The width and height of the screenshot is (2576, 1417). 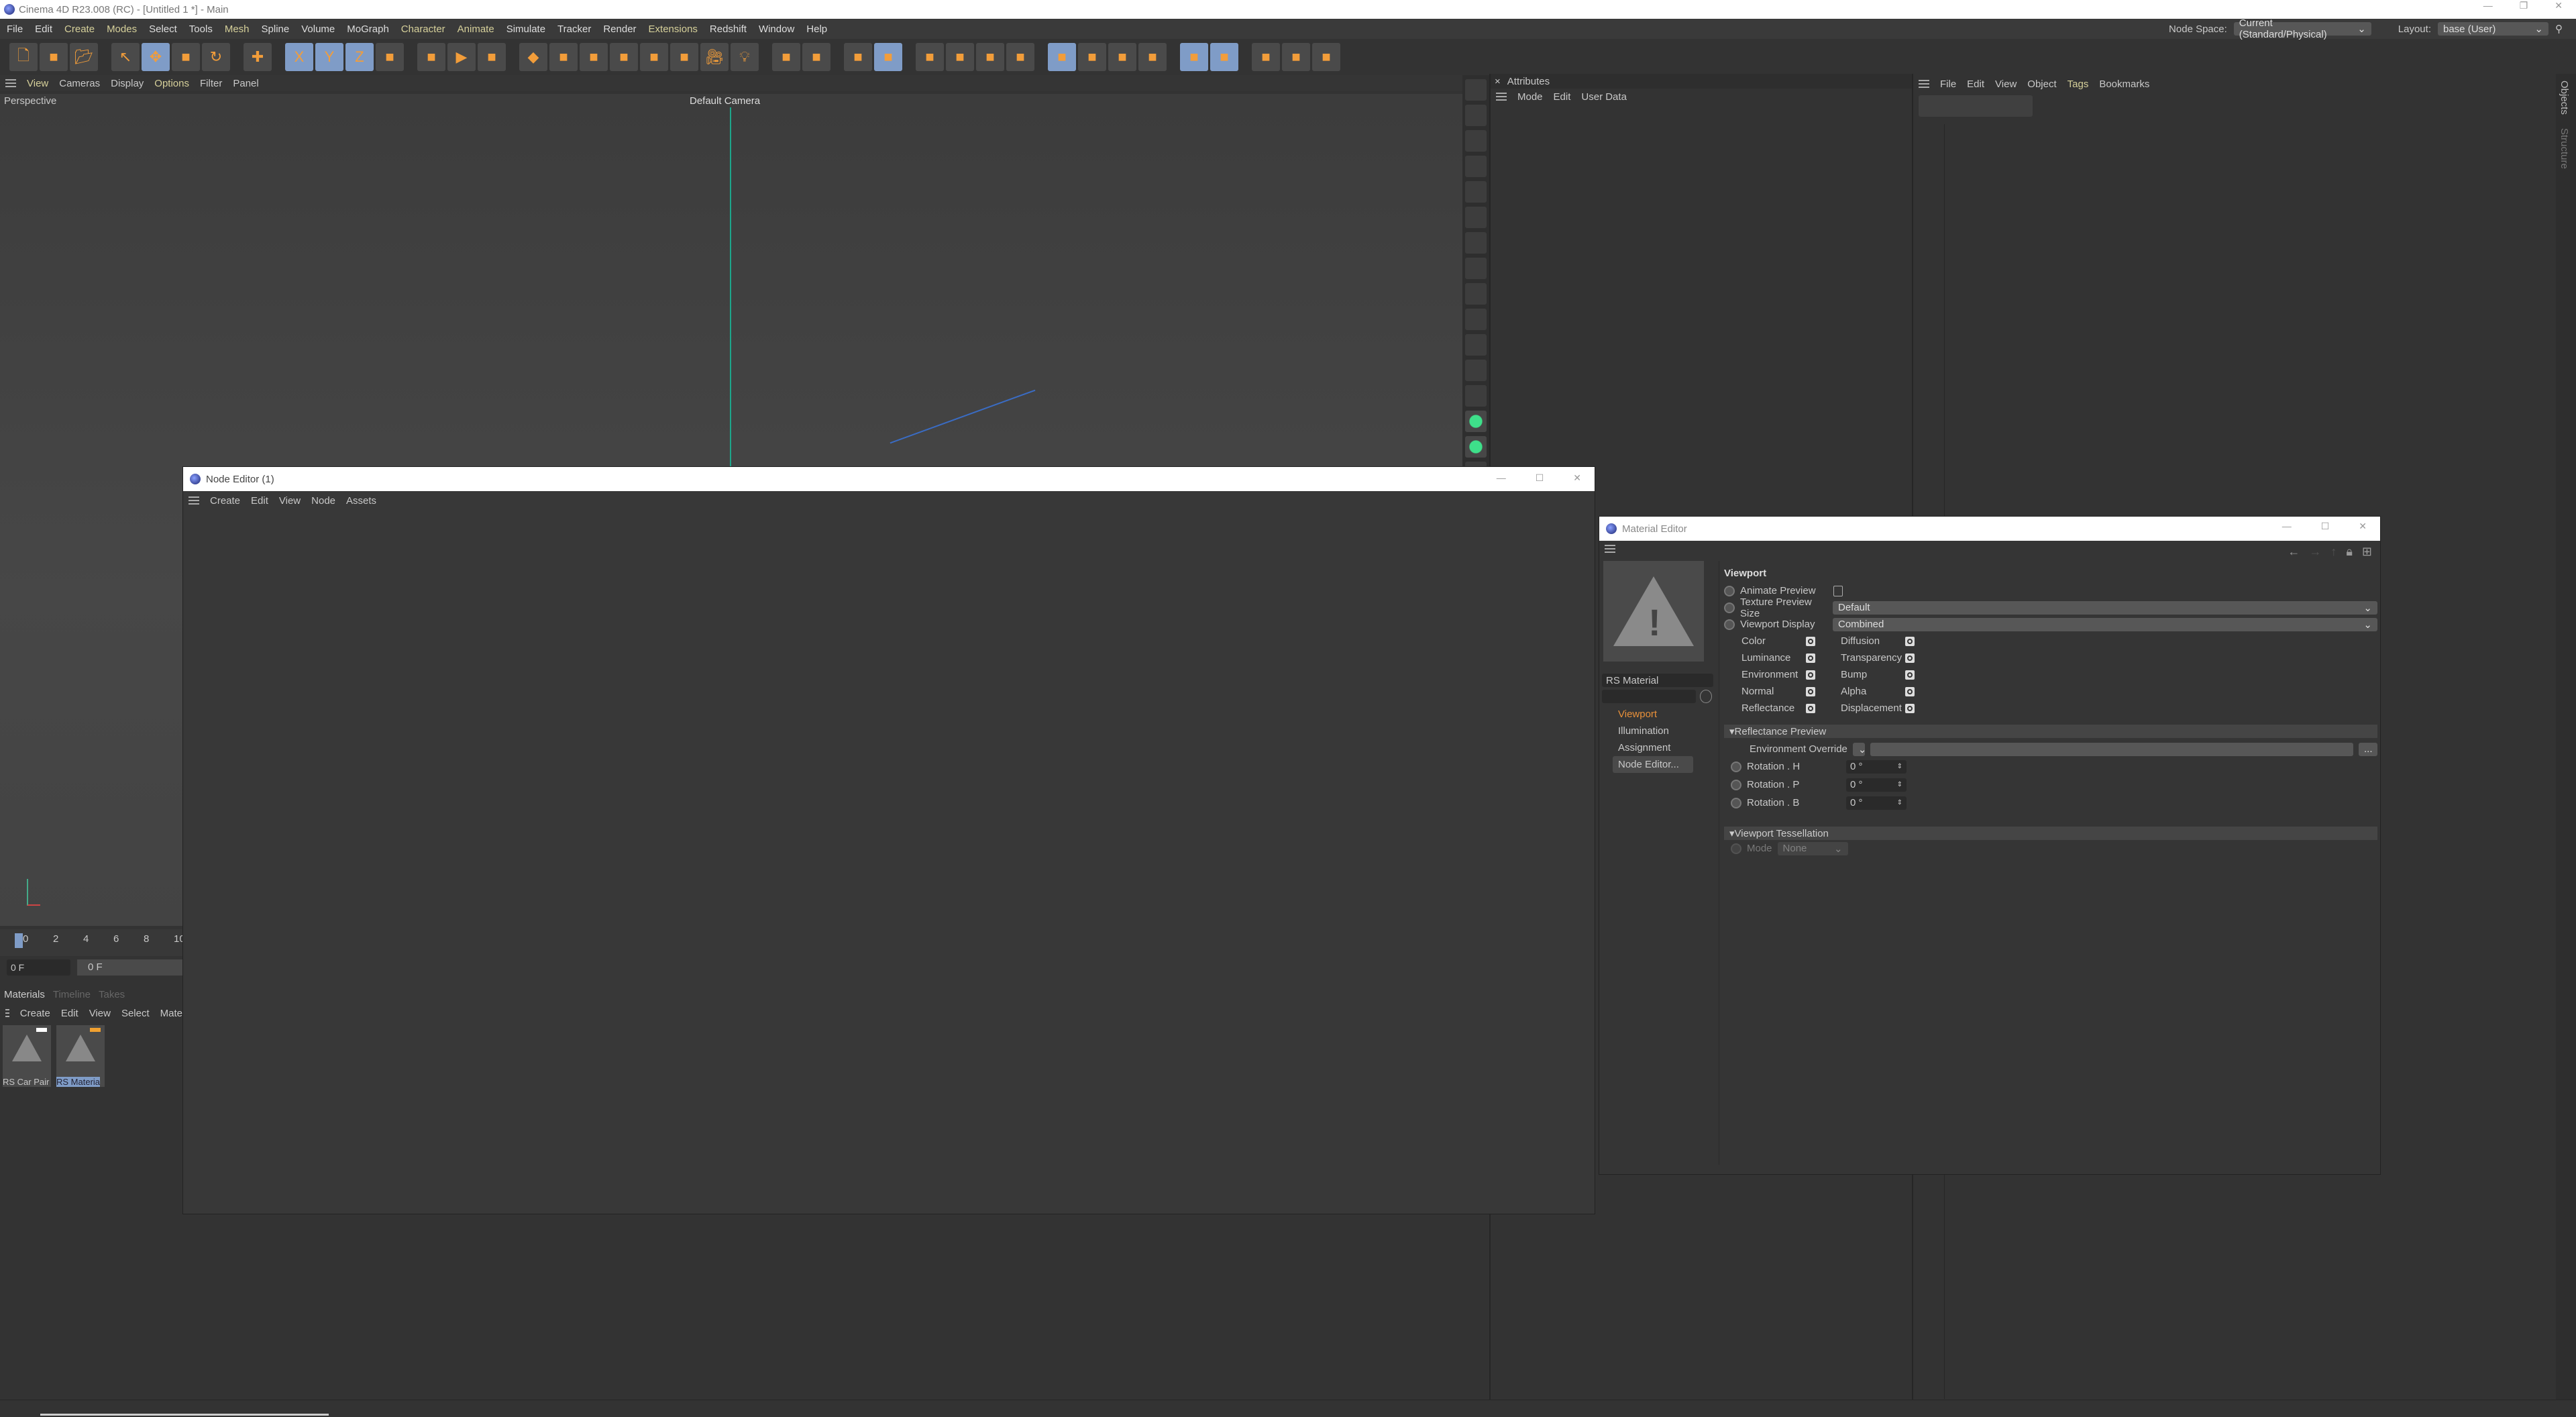 I want to click on current-frame-field: 0 F, so click(x=38, y=967).